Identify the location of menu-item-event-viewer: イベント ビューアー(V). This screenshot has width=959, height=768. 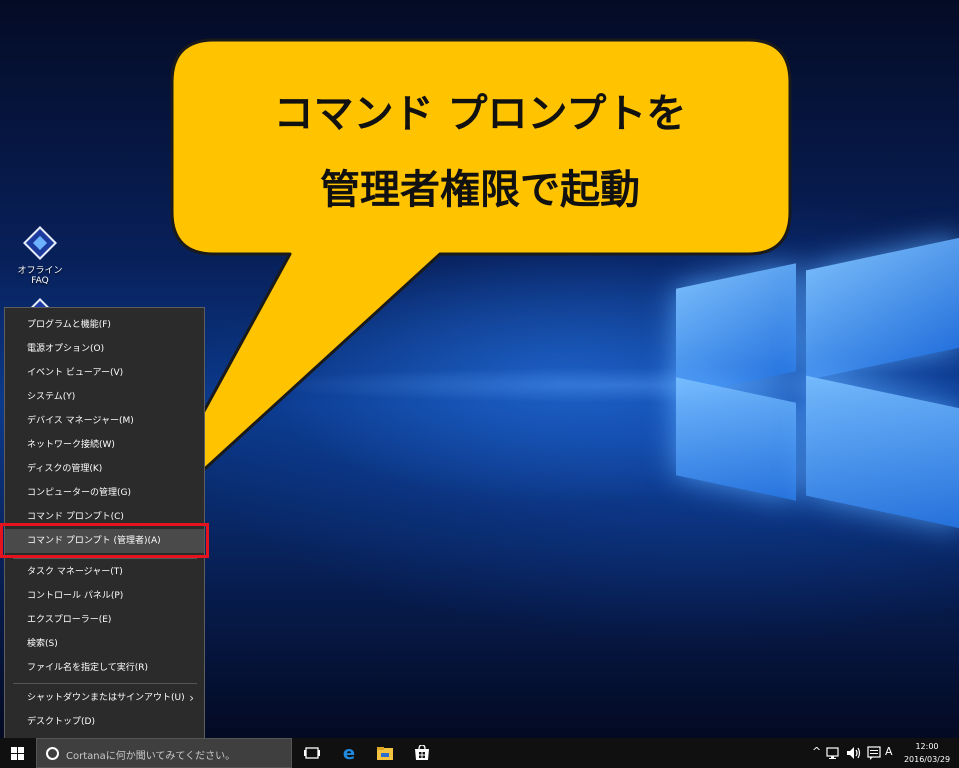
(104, 373).